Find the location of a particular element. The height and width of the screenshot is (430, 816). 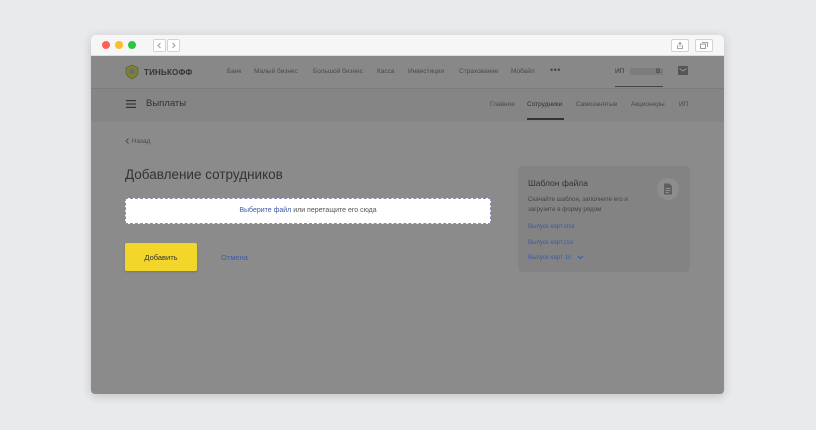

choose-file-link: Выберите файл is located at coordinates (265, 210).